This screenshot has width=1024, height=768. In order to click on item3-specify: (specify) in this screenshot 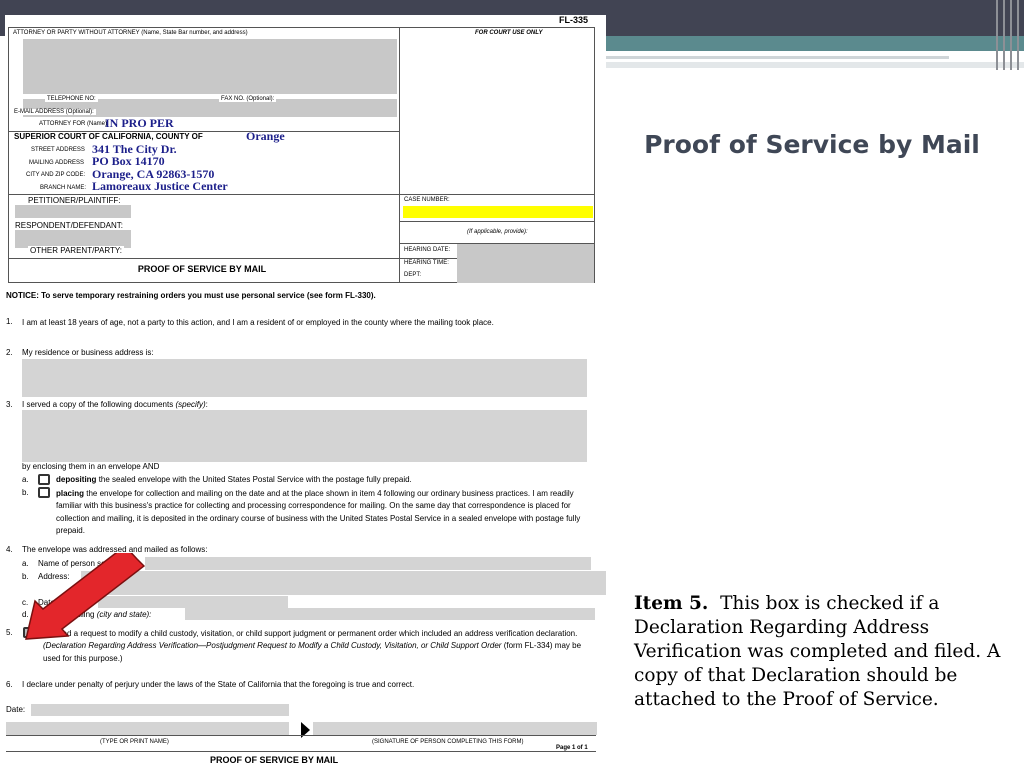, I will do `click(190, 404)`.